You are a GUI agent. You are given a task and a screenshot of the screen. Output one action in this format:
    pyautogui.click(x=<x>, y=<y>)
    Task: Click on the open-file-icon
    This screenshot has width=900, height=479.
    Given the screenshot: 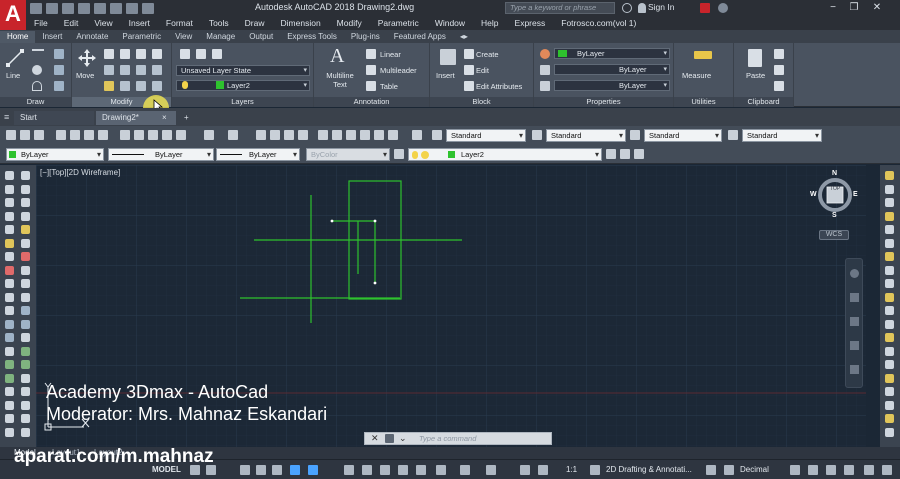 What is the action you would take?
    pyautogui.click(x=52, y=8)
    